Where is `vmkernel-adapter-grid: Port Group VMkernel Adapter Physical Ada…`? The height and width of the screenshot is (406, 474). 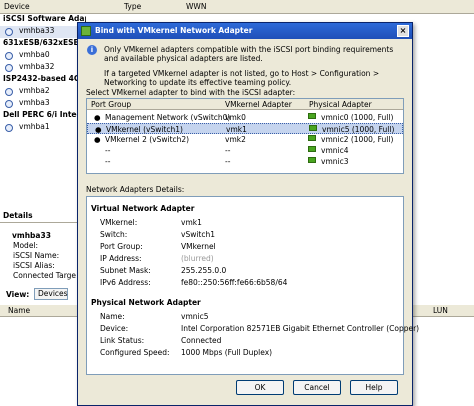
vmkernel-adapter-grid: Port Group VMkernel Adapter Physical Ada… is located at coordinates (245, 136).